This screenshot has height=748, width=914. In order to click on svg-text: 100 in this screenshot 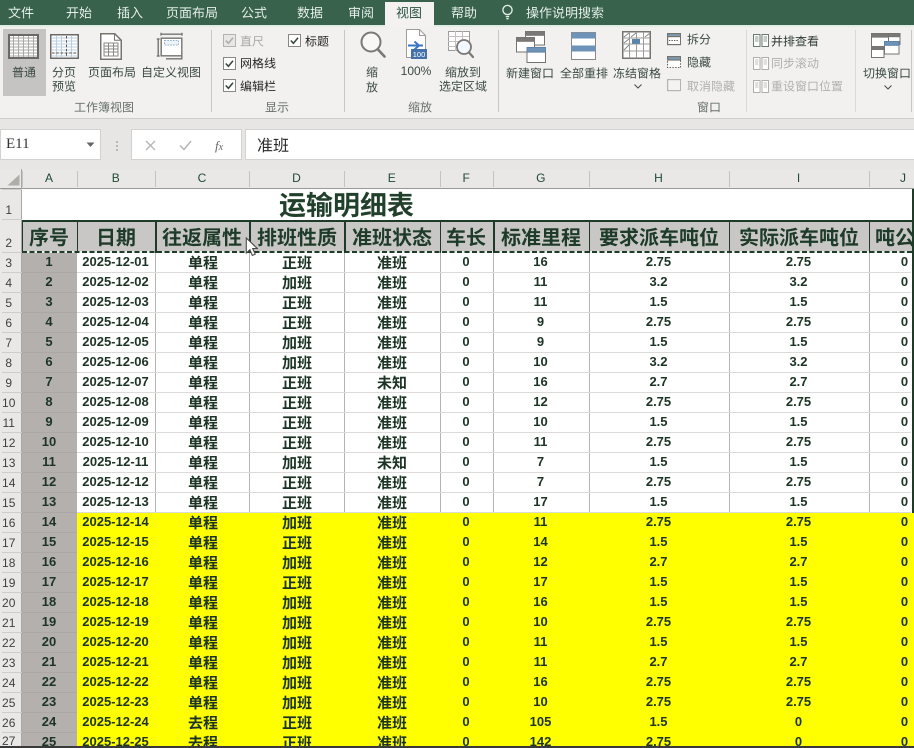, I will do `click(419, 54)`.